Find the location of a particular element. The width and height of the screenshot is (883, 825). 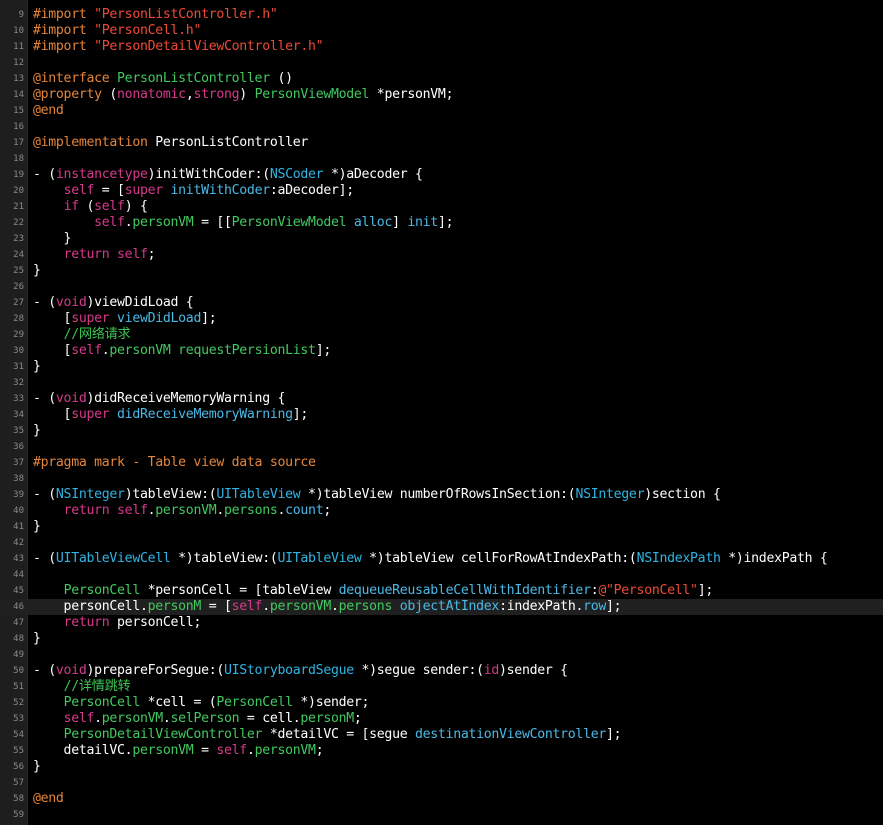

code-line: 48} is located at coordinates (441, 639).